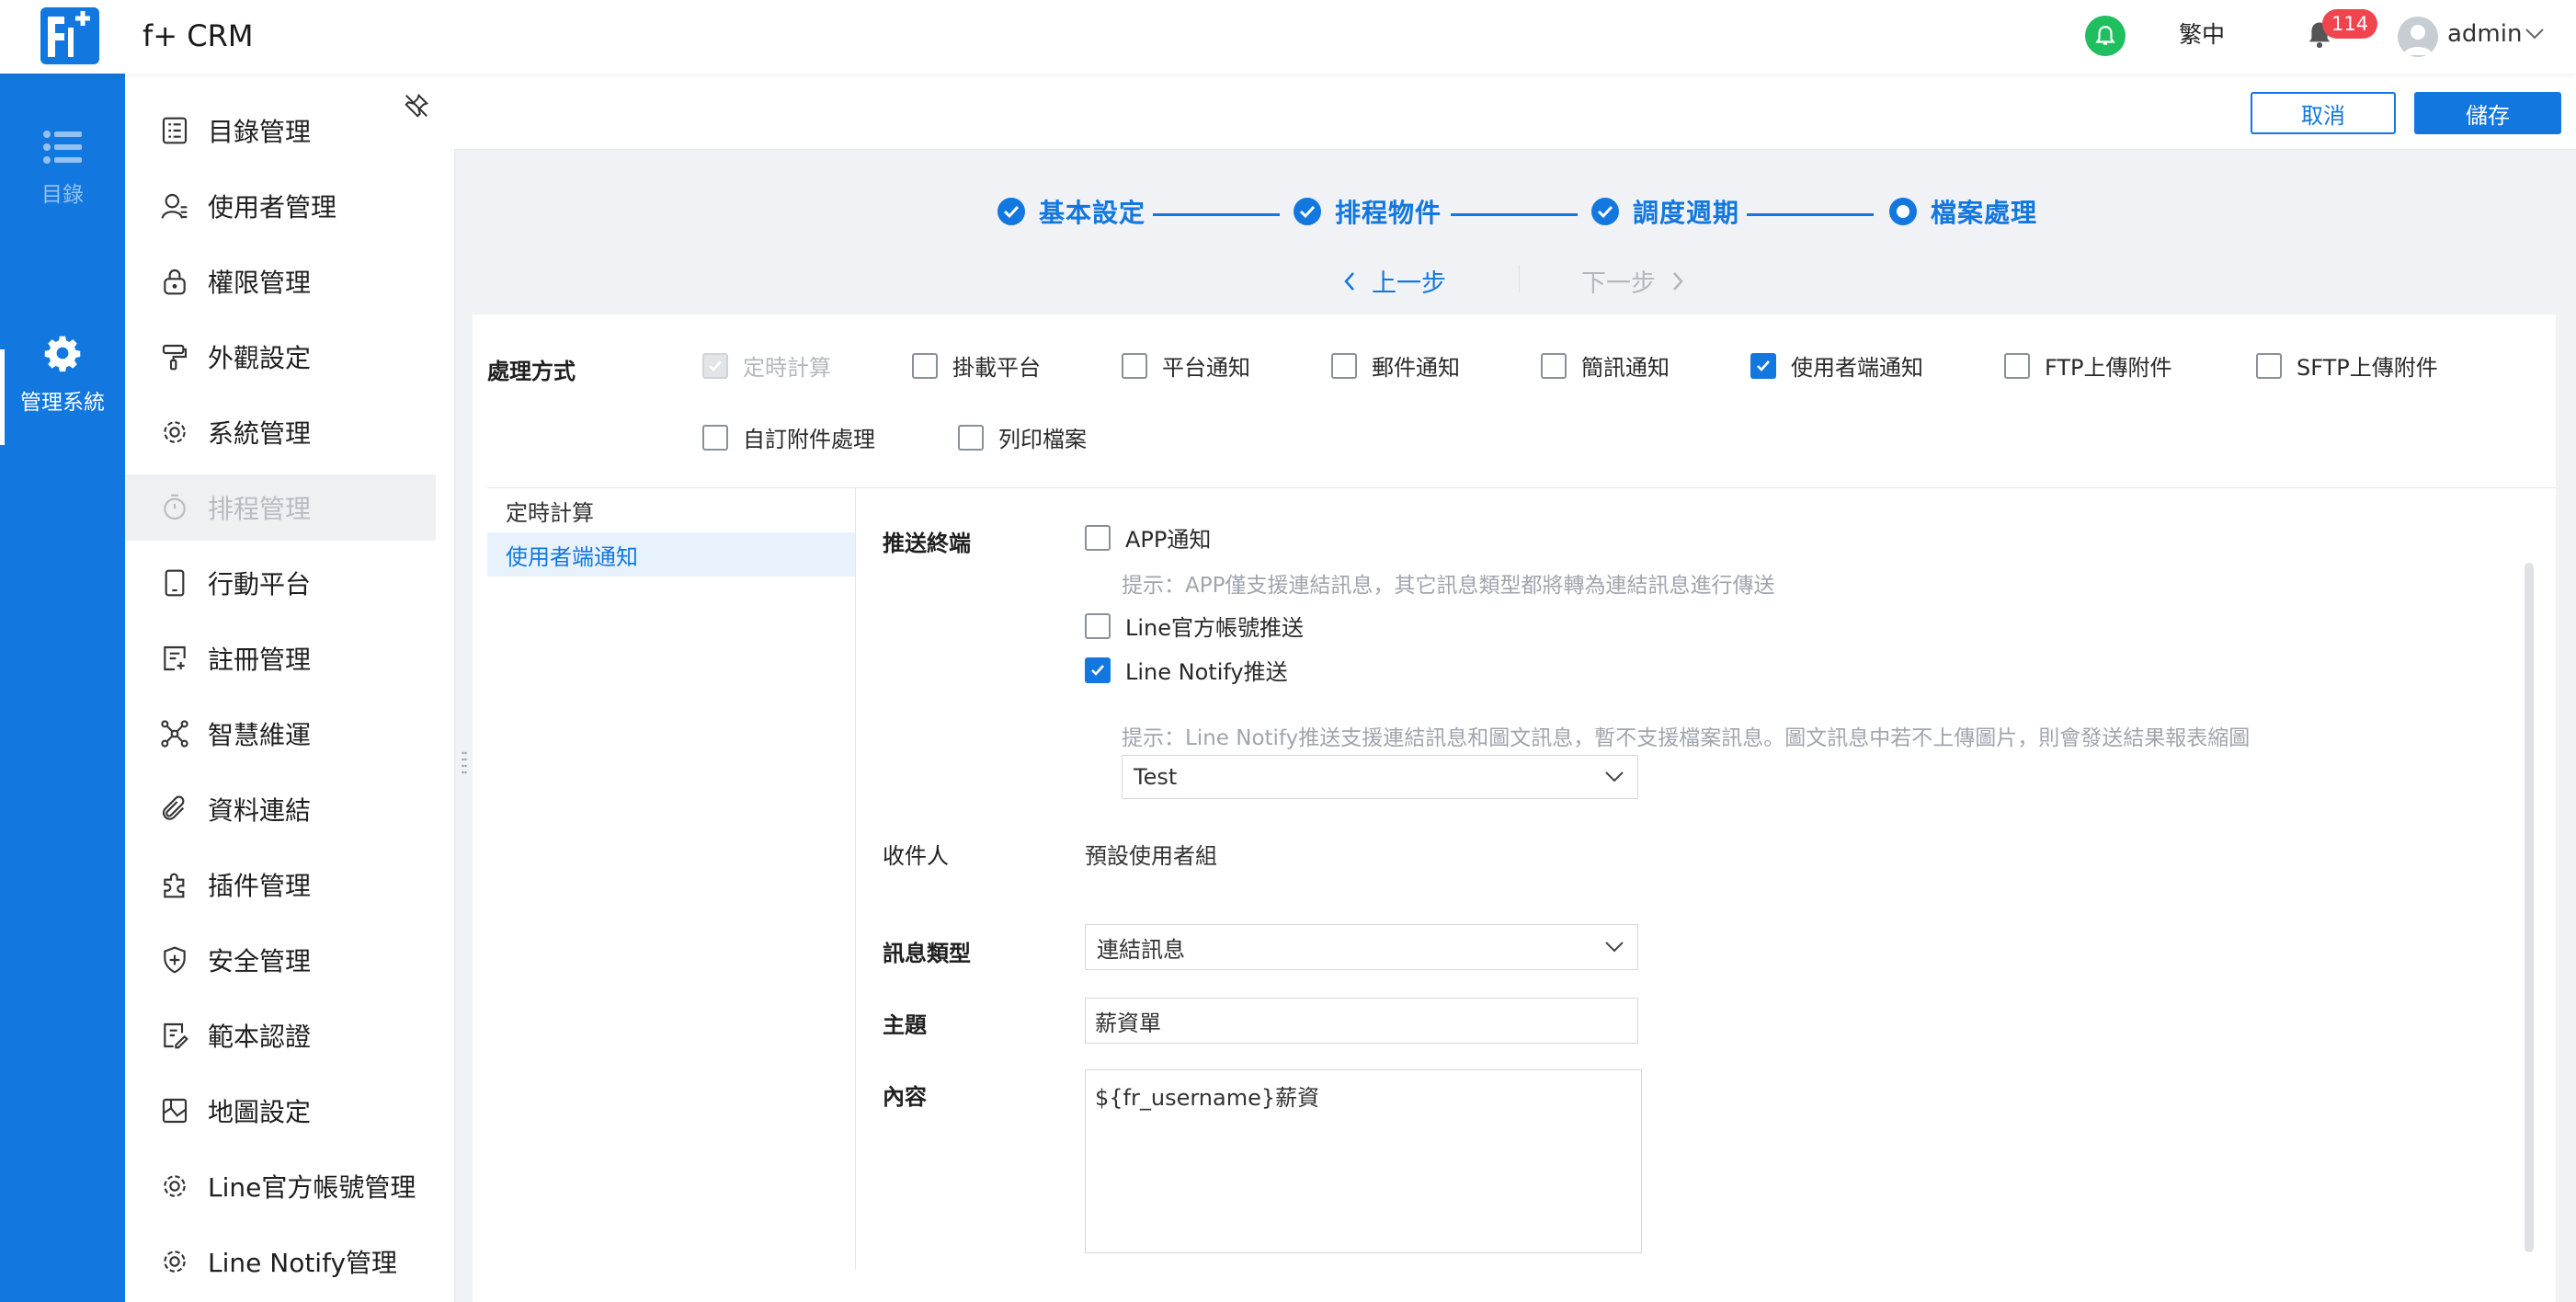  What do you see at coordinates (671, 510) in the screenshot?
I see `subnav-item-timed-calc: 定時計算` at bounding box center [671, 510].